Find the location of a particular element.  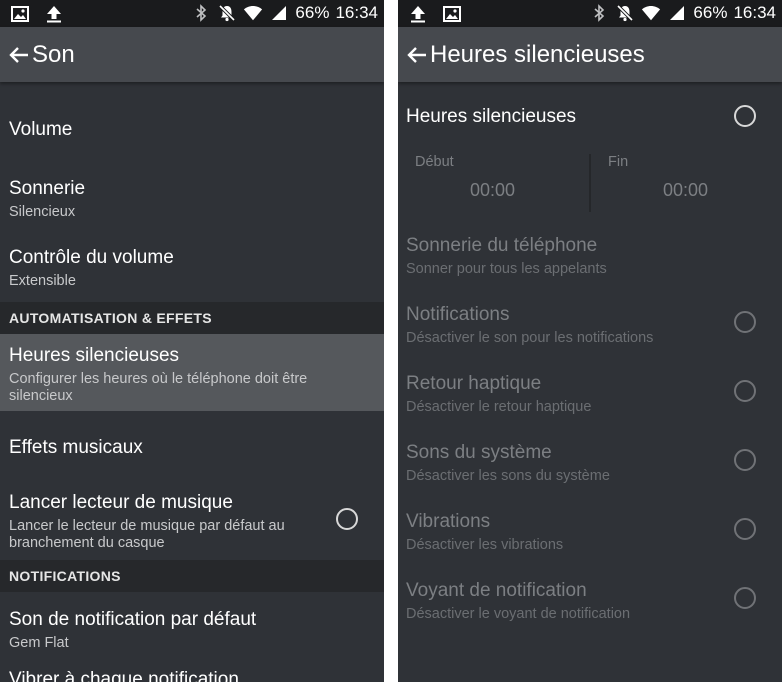

quiet-hours-toggle-row: Heures silencieuses is located at coordinates (590, 117).